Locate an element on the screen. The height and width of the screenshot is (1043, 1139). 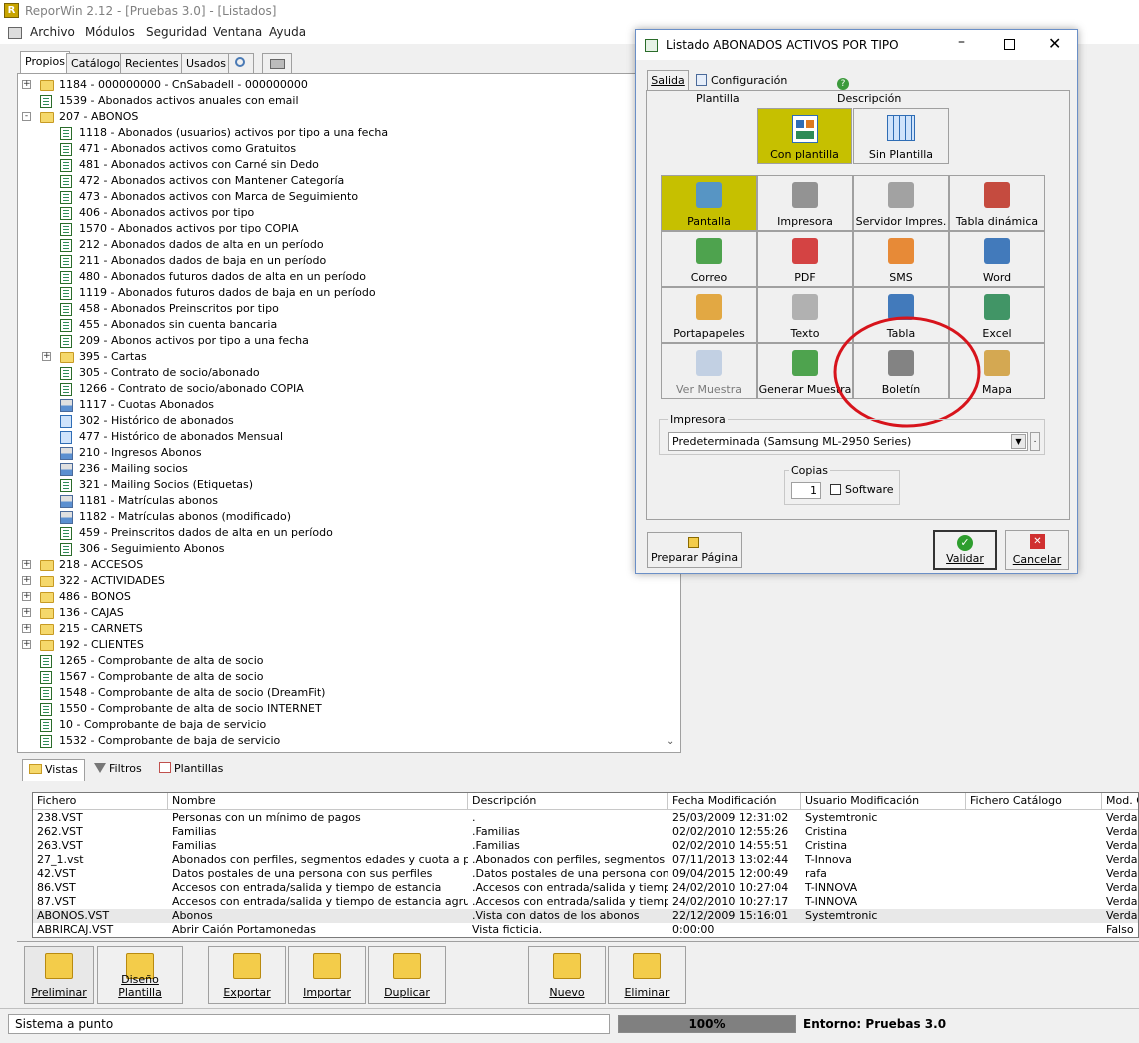
tree-item: 305 - Contrato de socio/abonado is located at coordinates (169, 373).